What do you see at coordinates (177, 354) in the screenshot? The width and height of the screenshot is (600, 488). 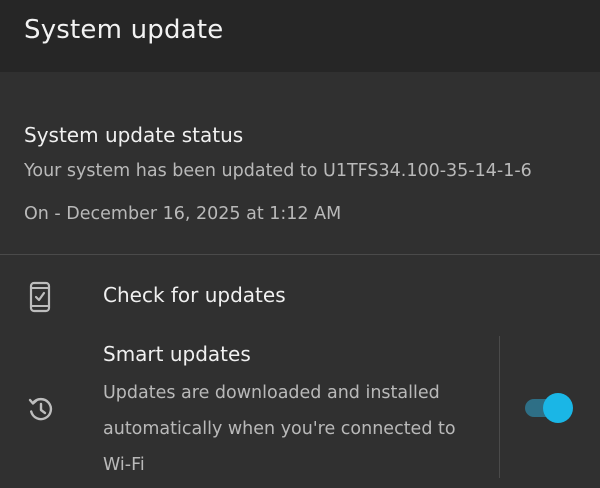 I see `smart-updates-title: Smart updates` at bounding box center [177, 354].